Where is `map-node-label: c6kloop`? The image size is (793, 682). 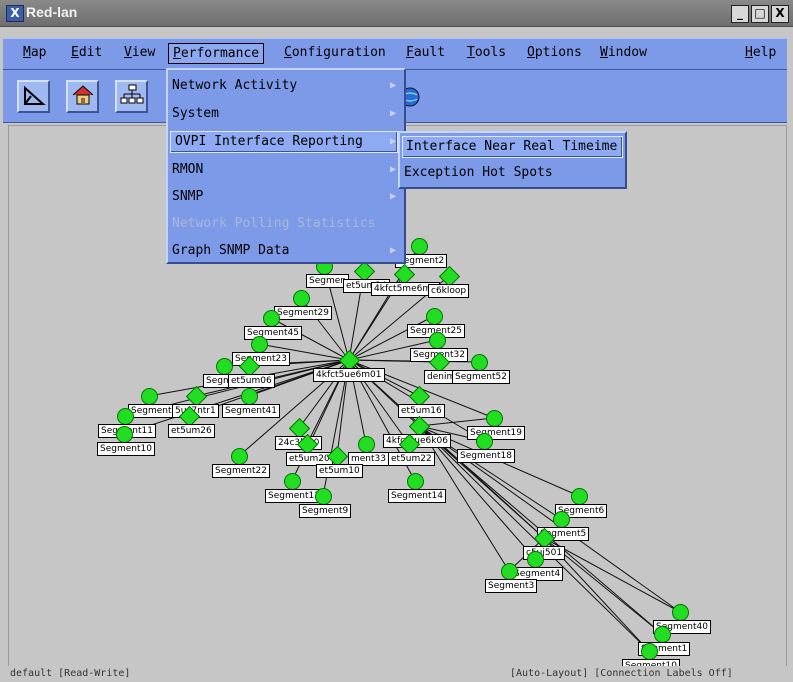 map-node-label: c6kloop is located at coordinates (449, 291).